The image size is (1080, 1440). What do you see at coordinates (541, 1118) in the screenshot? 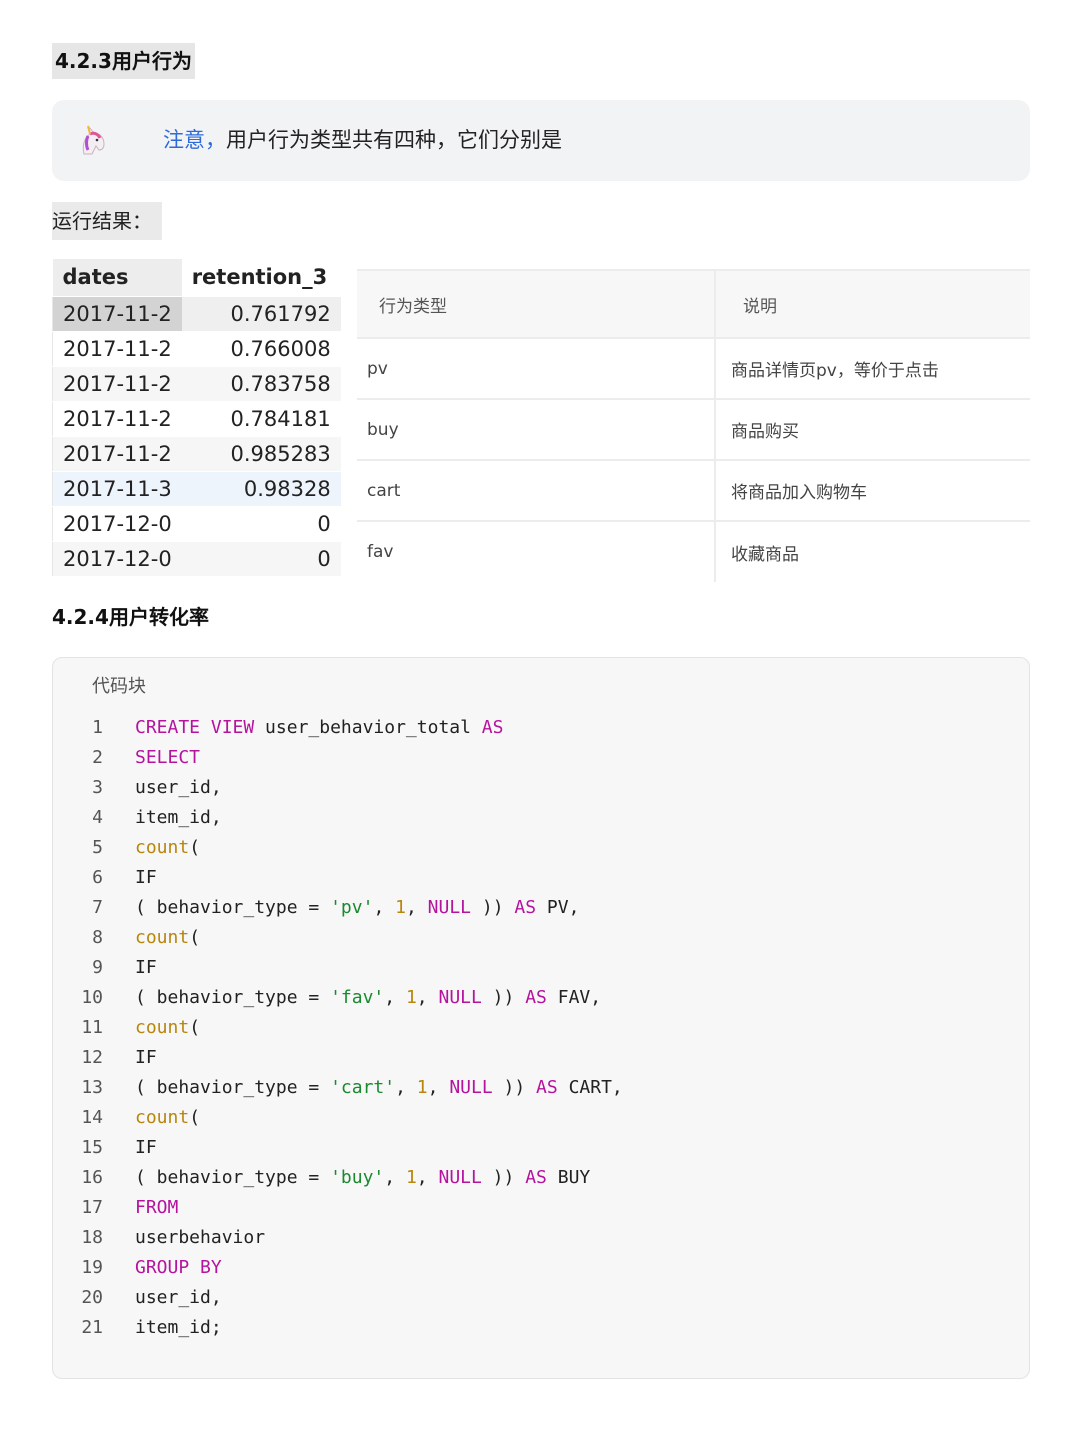
I see `code-line: 14 count(` at bounding box center [541, 1118].